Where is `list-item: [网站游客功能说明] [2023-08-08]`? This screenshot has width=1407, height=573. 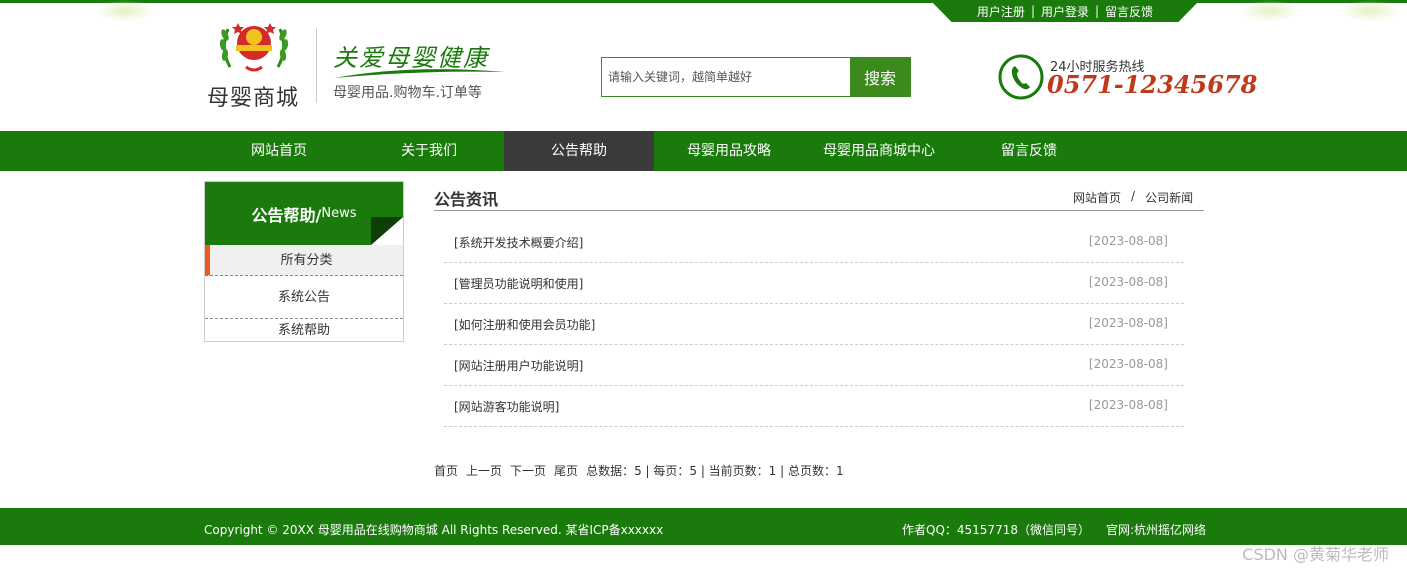
list-item: [网站游客功能说明] [2023-08-08] is located at coordinates (814, 406).